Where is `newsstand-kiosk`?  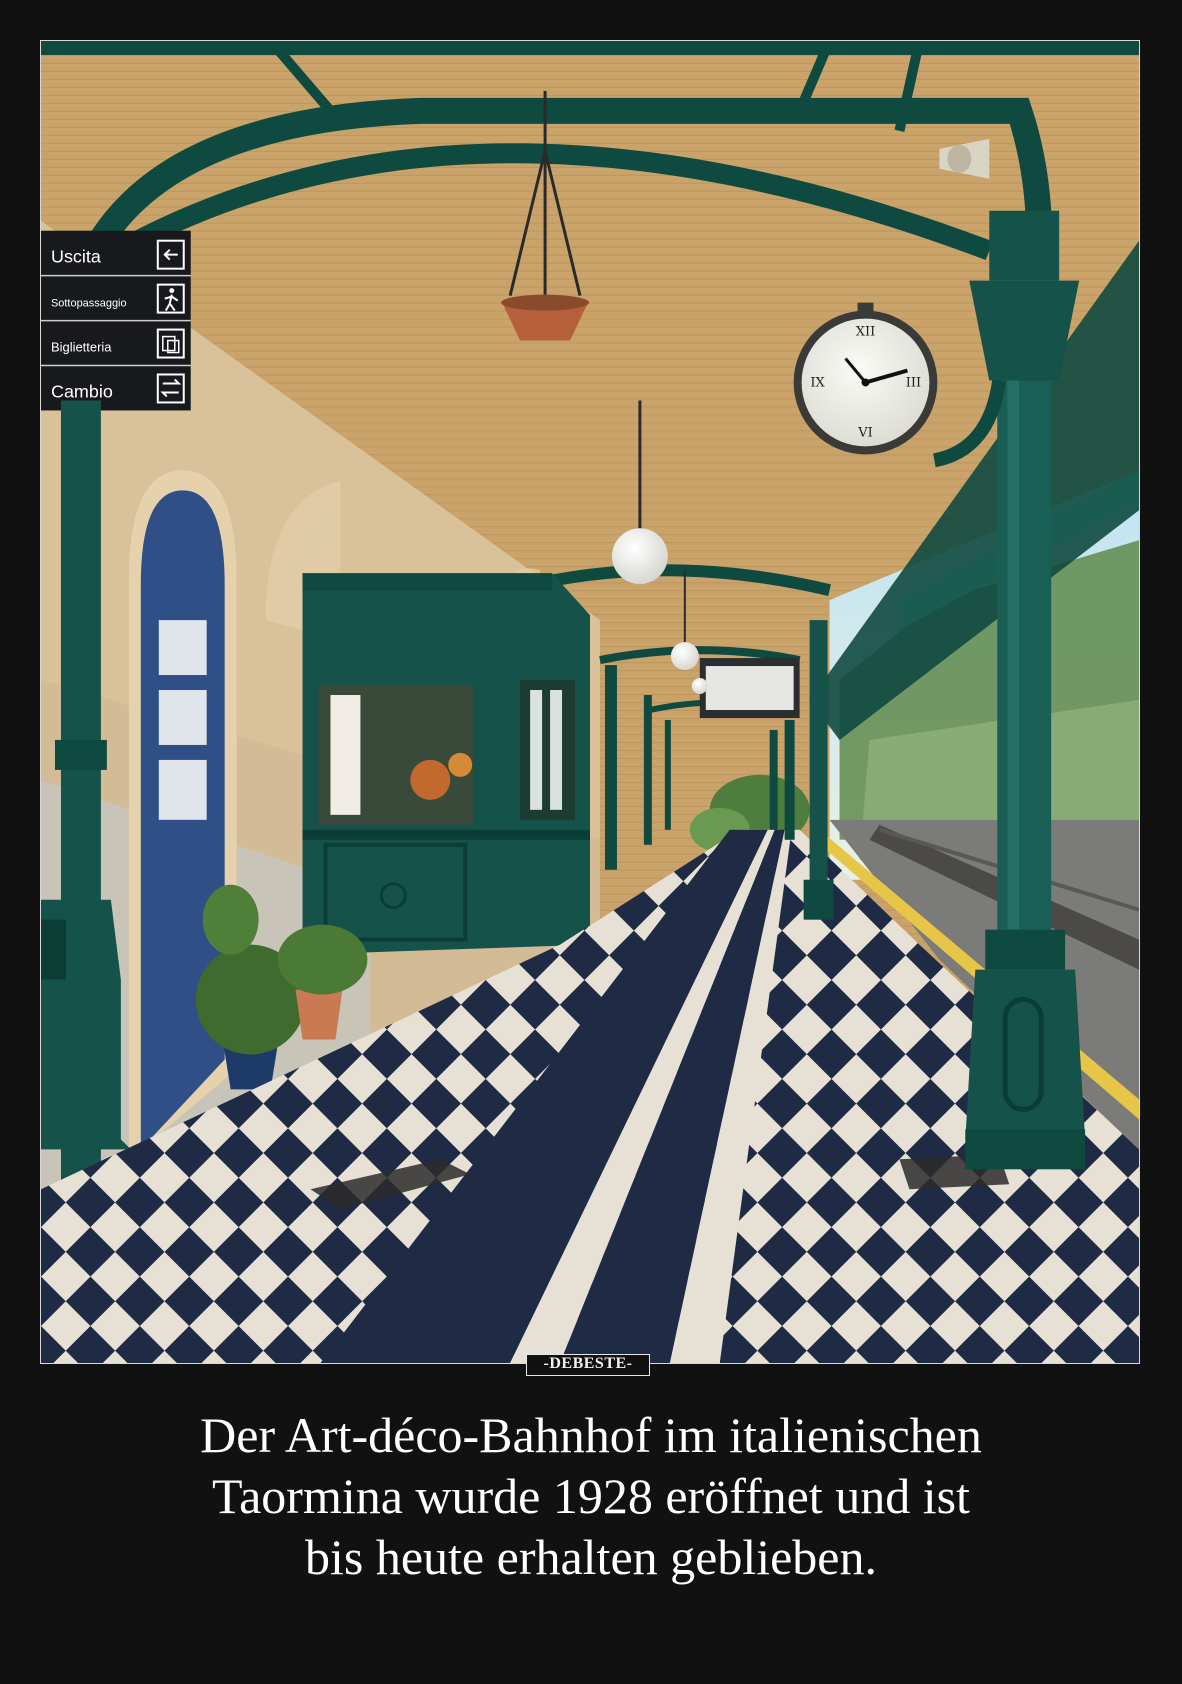 newsstand-kiosk is located at coordinates (446, 764).